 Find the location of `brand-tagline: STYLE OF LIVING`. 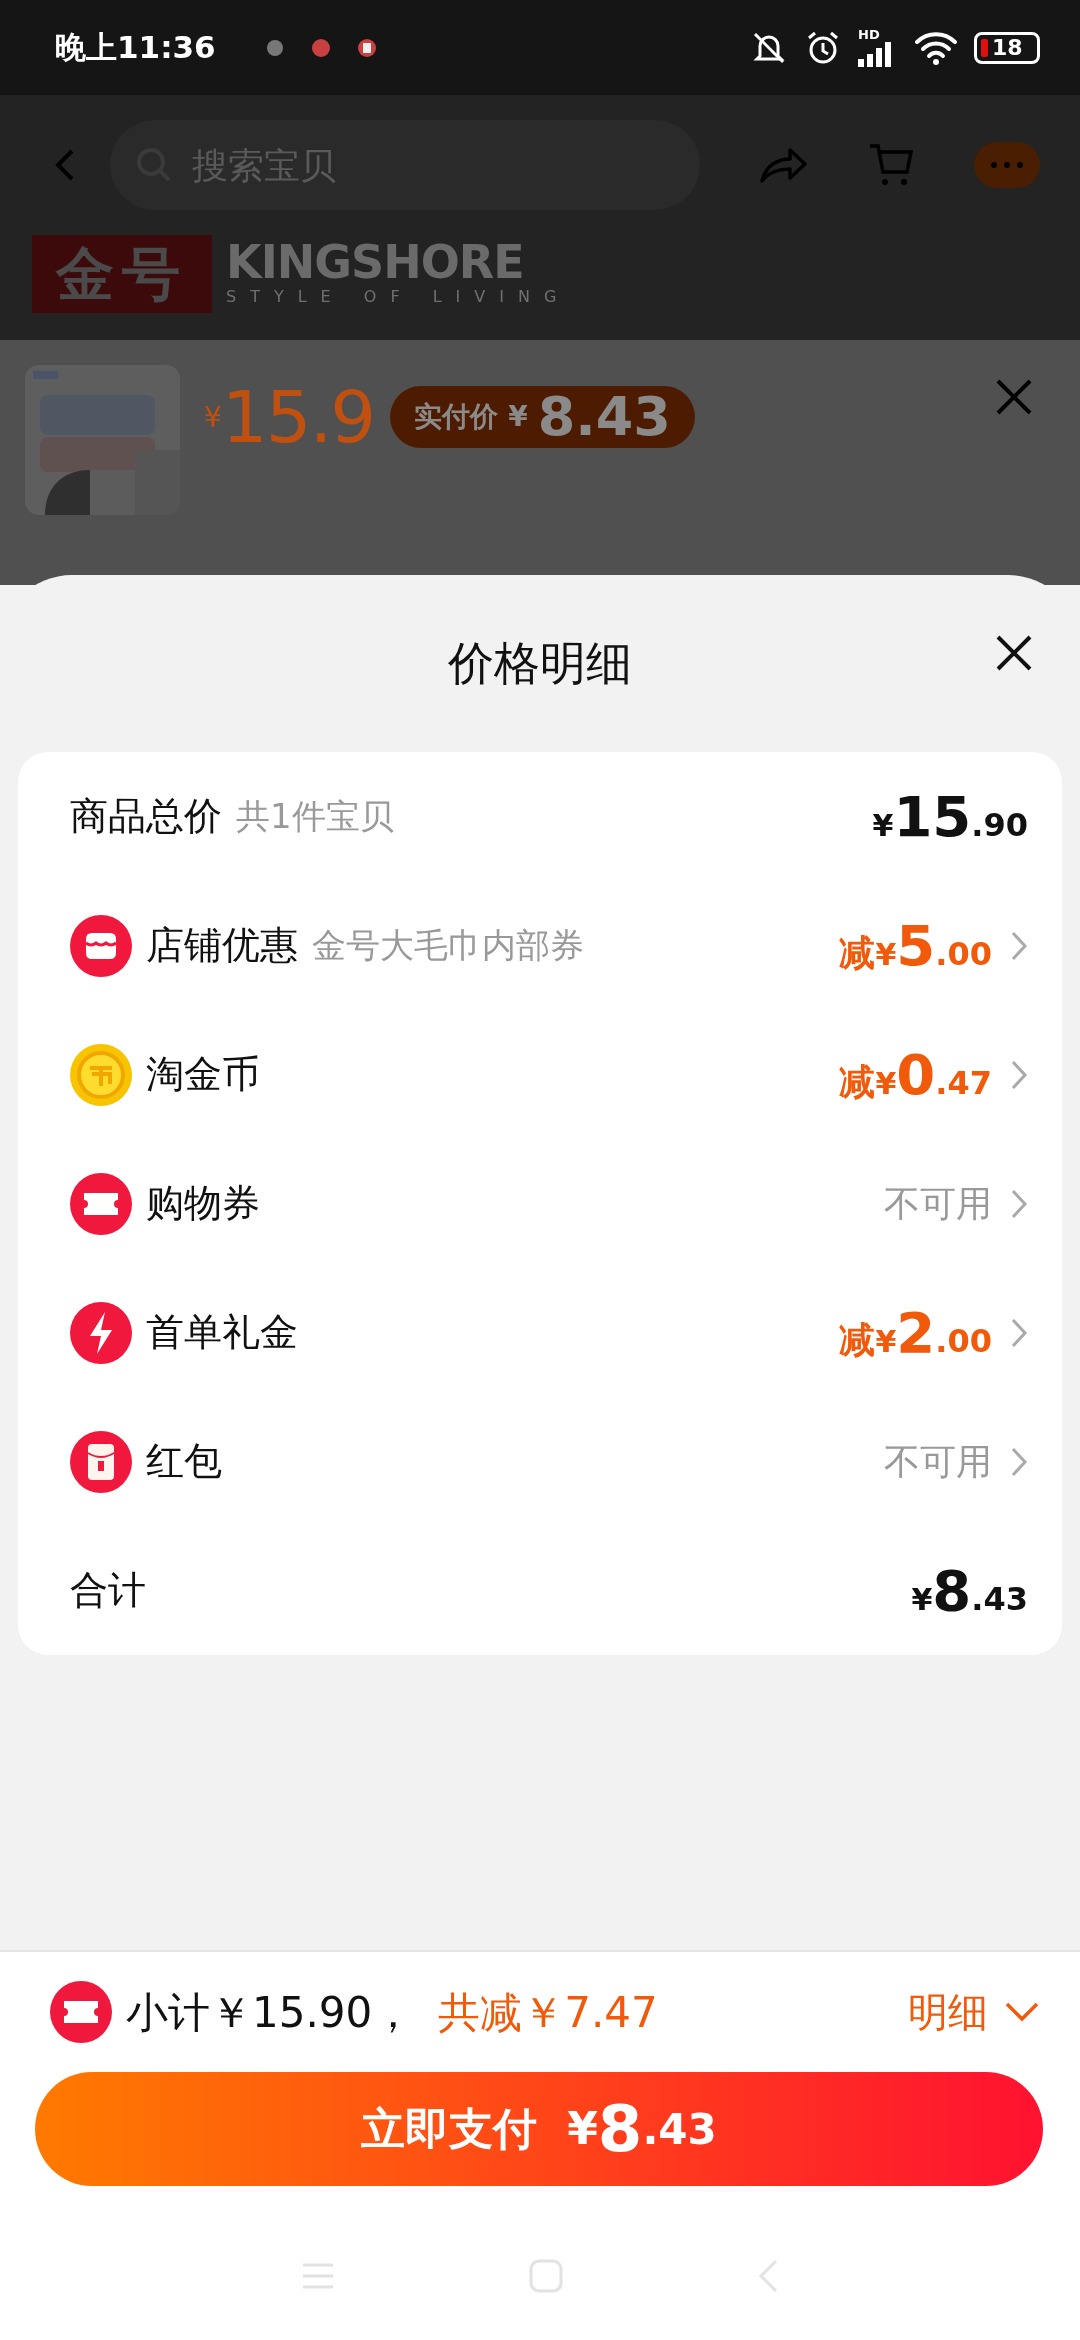

brand-tagline: STYLE OF LIVING is located at coordinates (398, 297).